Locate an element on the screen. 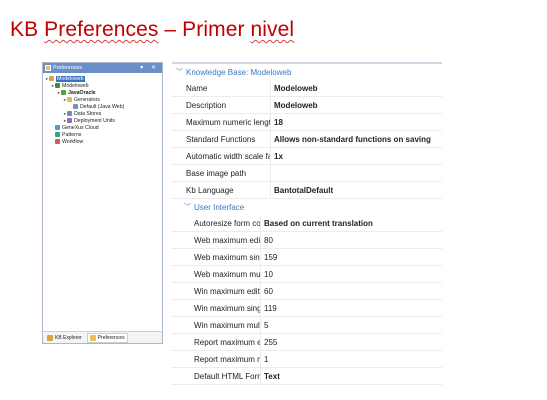  property-value: Allows non-standard functions on saving is located at coordinates (356, 139).